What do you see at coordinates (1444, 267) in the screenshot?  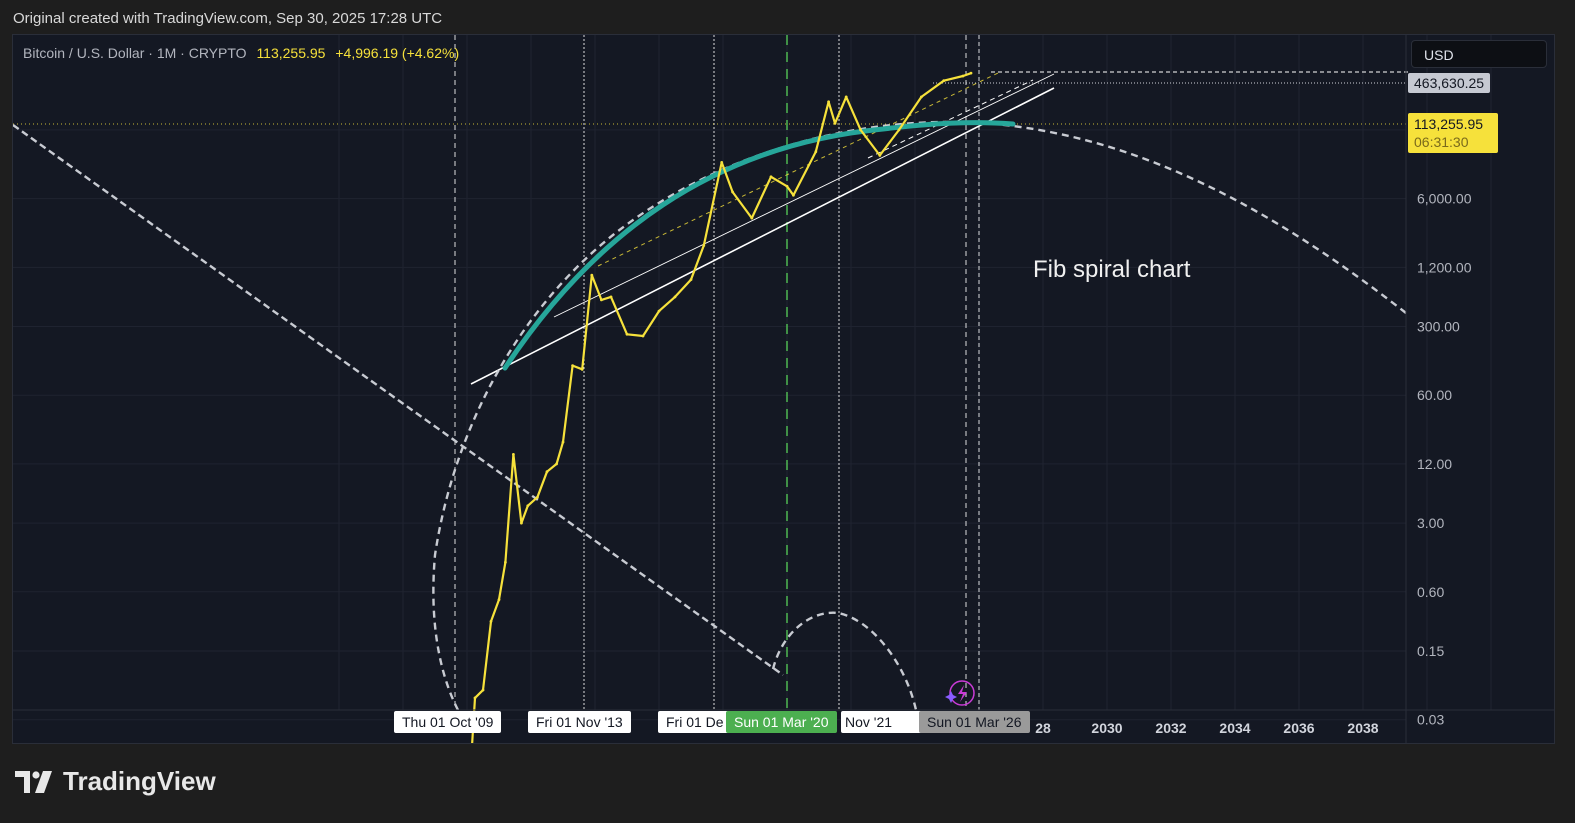 I see `y-tick-label: 1,200.00` at bounding box center [1444, 267].